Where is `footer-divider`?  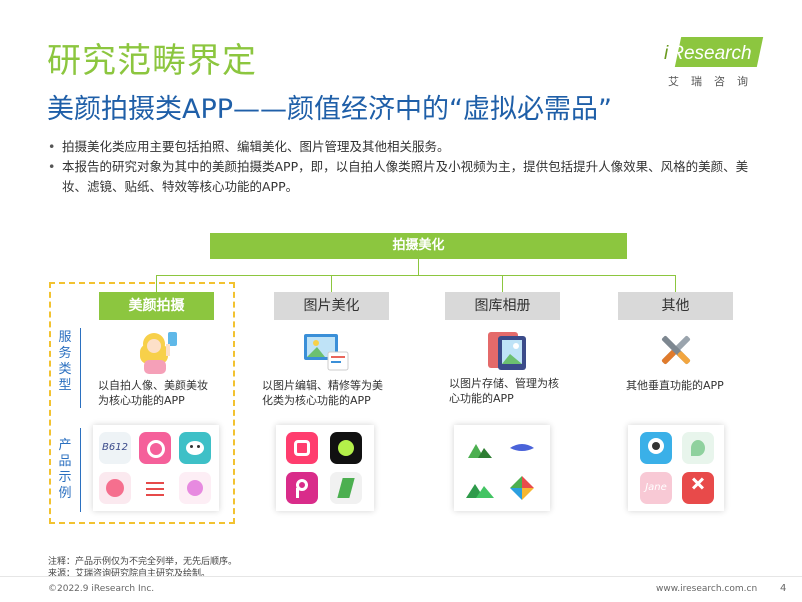
footer-divider is located at coordinates (401, 576).